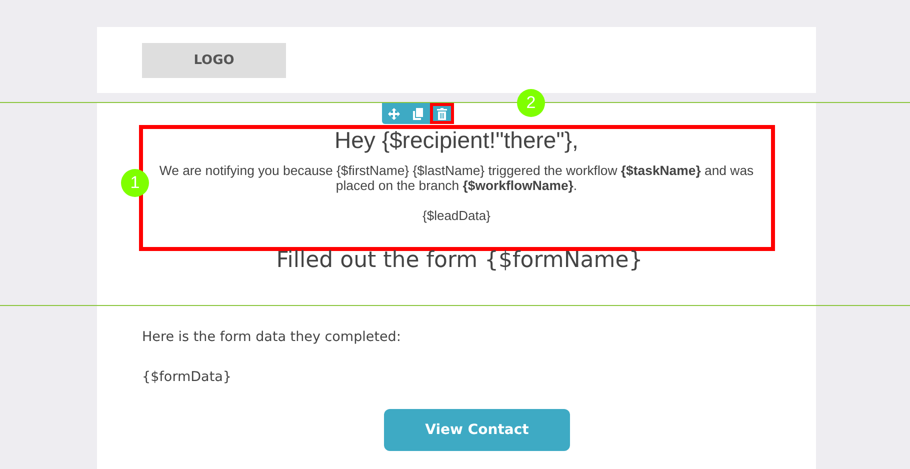  I want to click on move-icon, so click(394, 114).